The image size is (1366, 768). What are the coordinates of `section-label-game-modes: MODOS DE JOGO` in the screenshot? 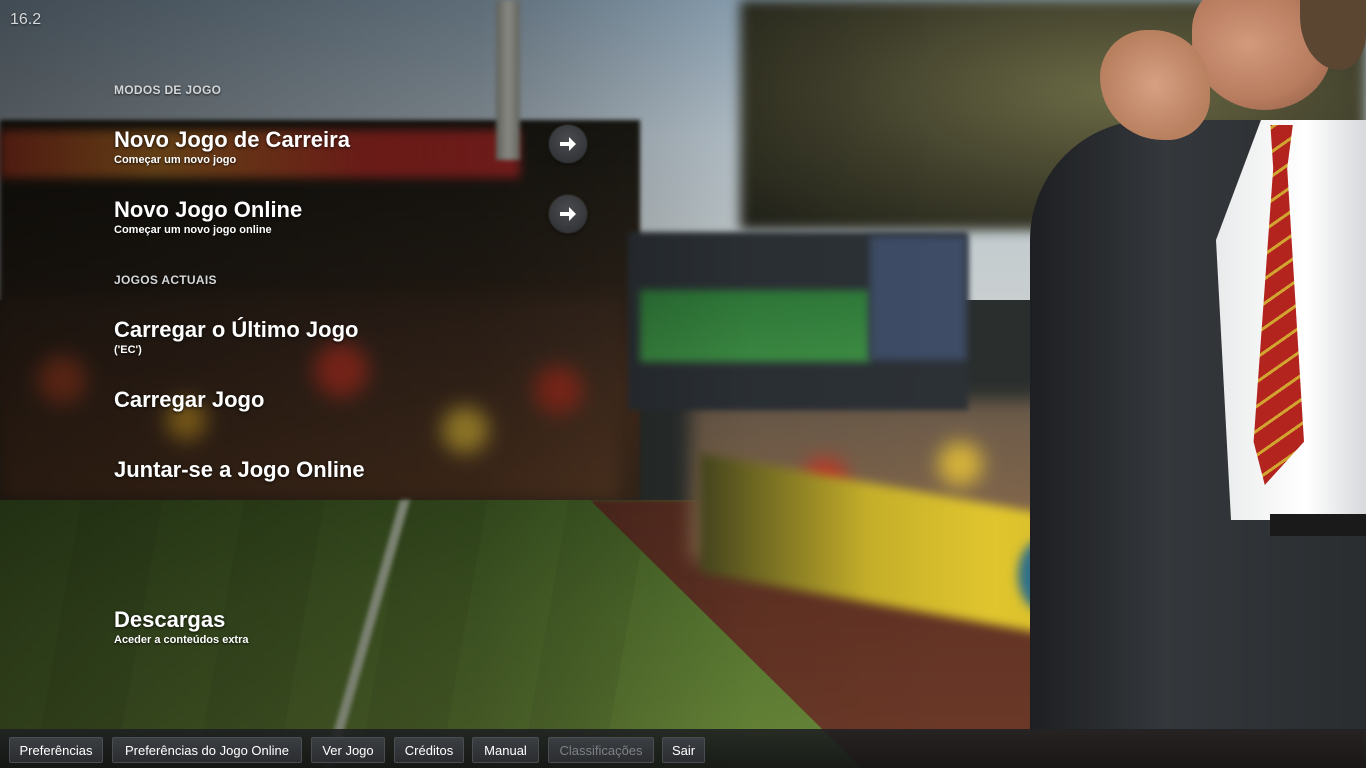 It's located at (168, 90).